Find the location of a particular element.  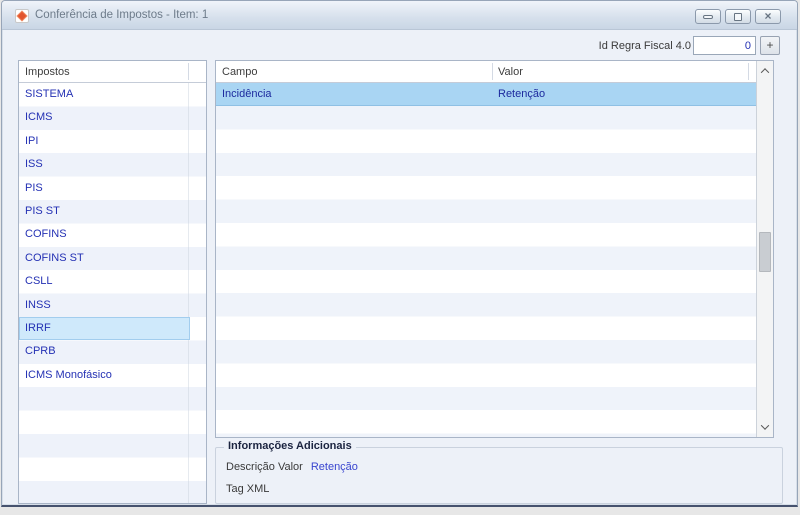

tag-xml-label: Tag XML is located at coordinates (248, 489).